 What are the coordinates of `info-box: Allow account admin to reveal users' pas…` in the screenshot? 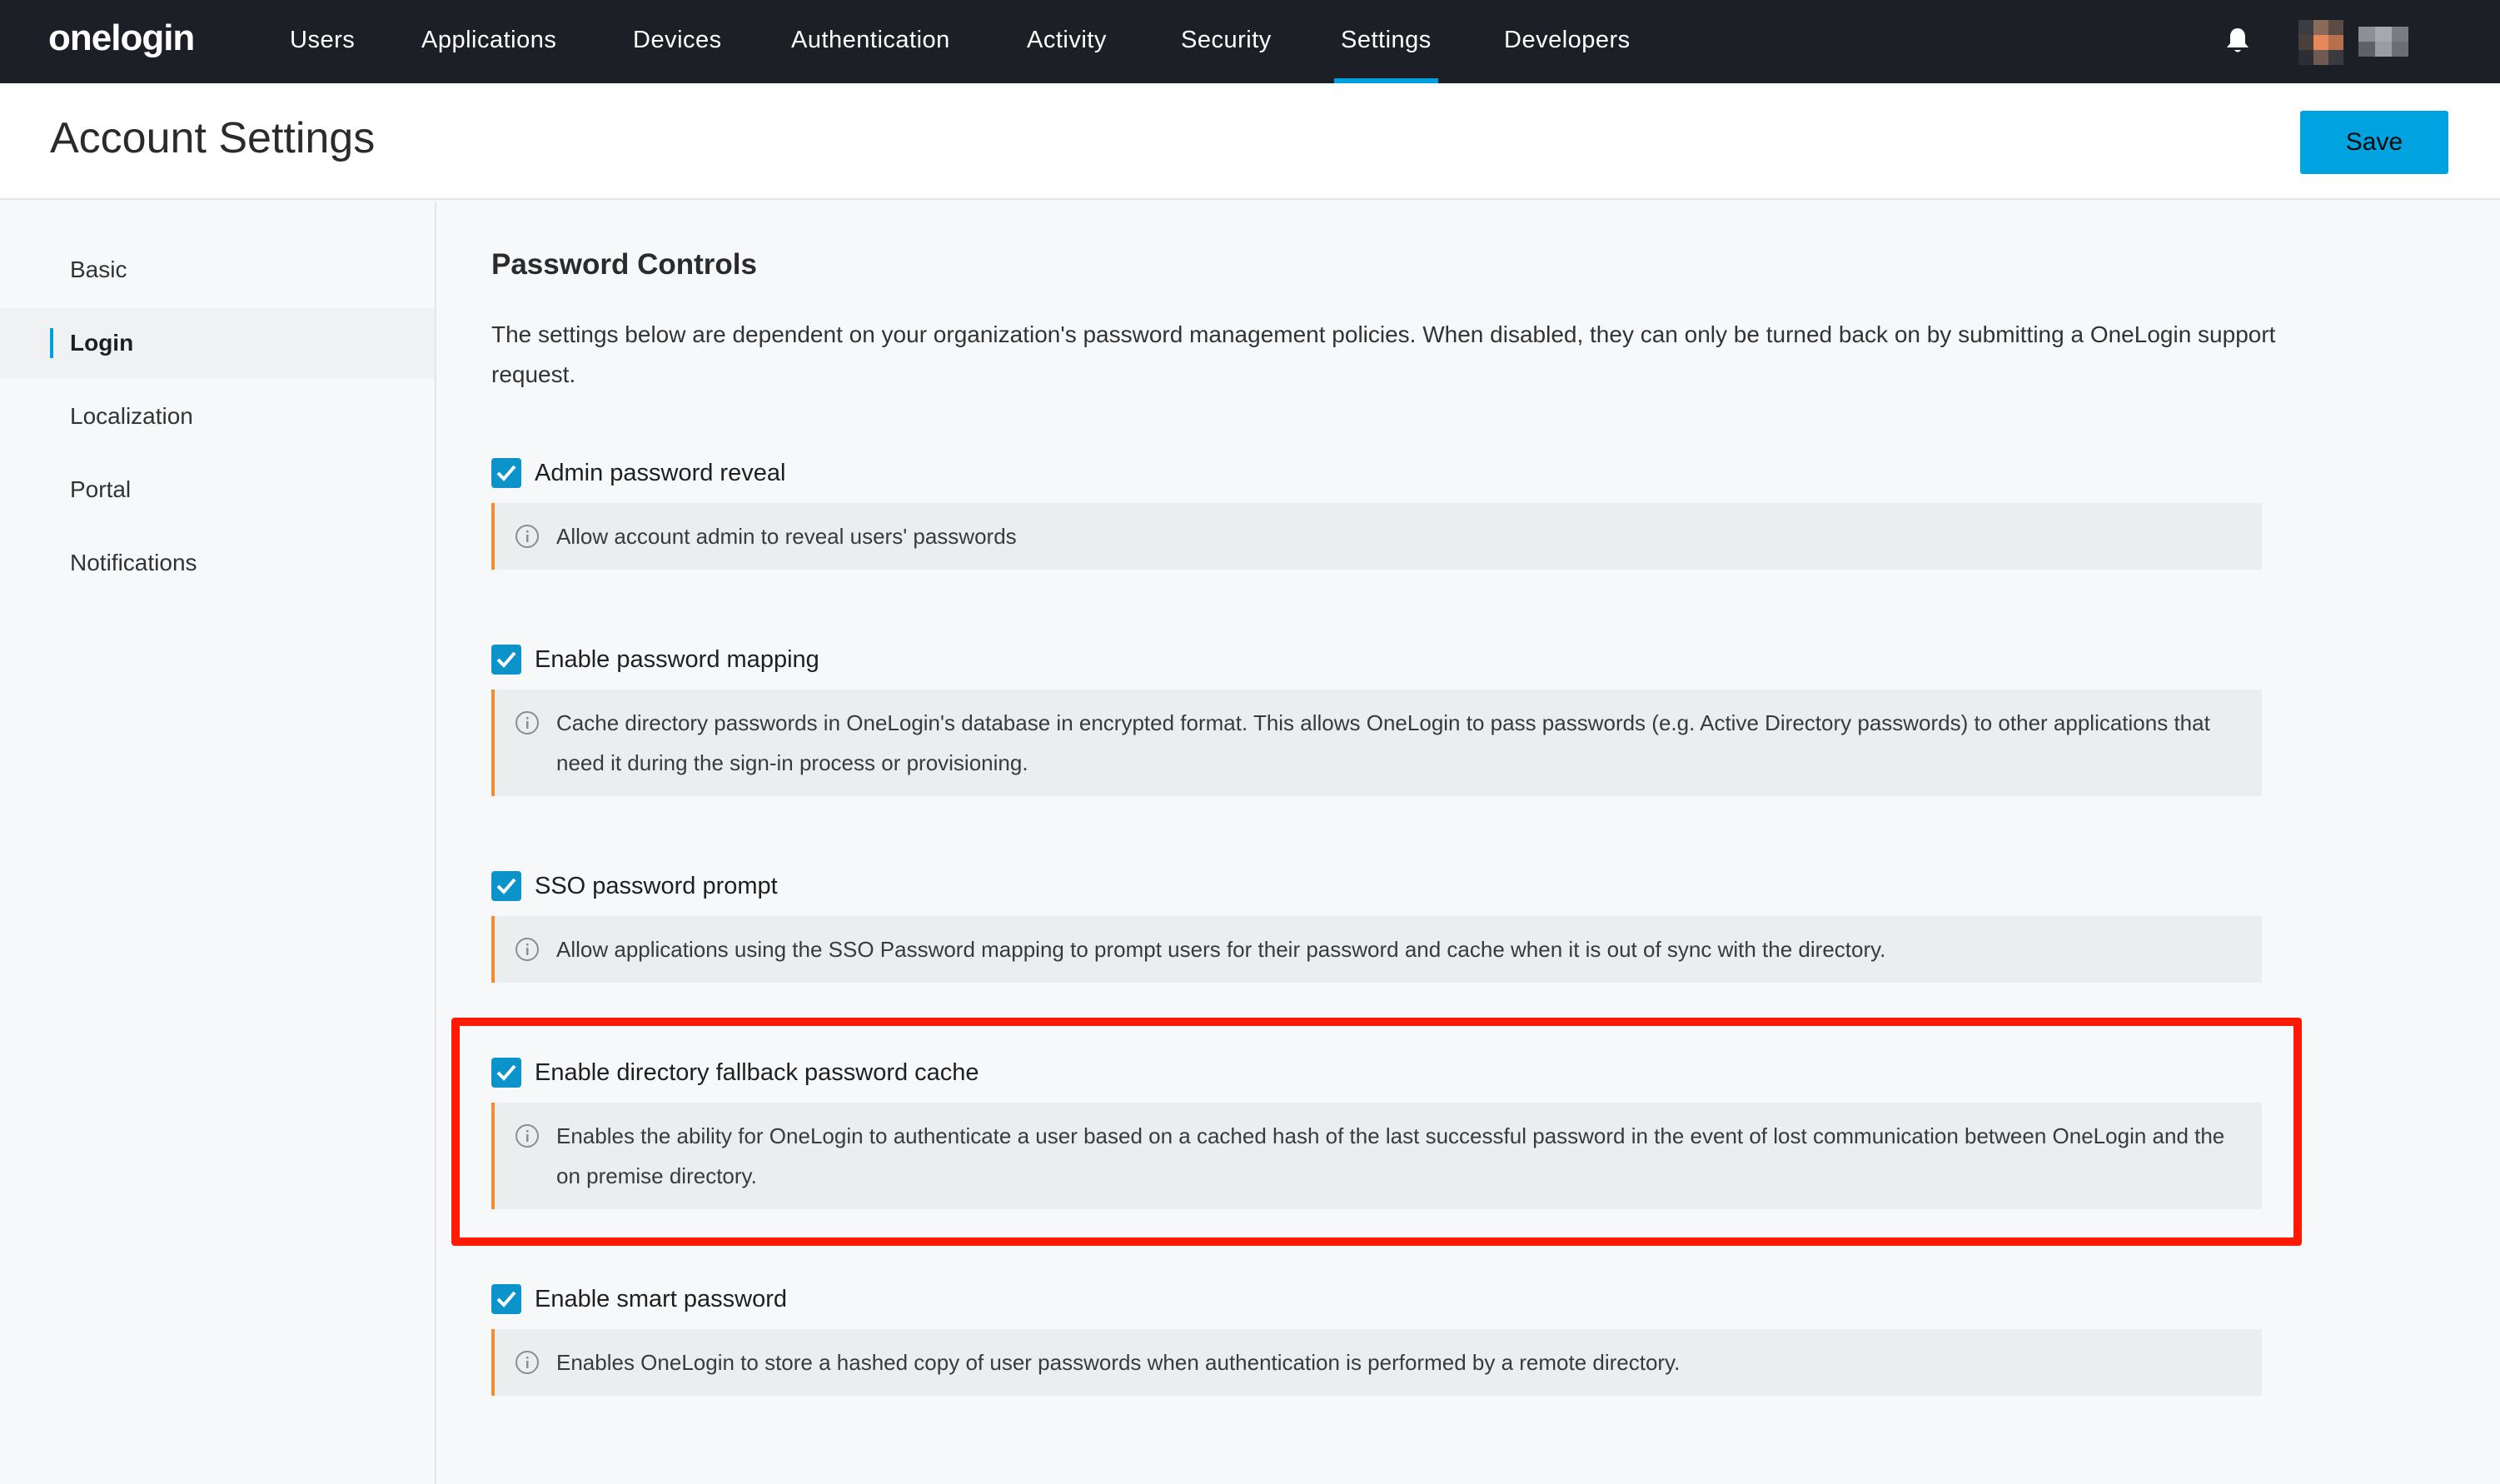 It's located at (1376, 536).